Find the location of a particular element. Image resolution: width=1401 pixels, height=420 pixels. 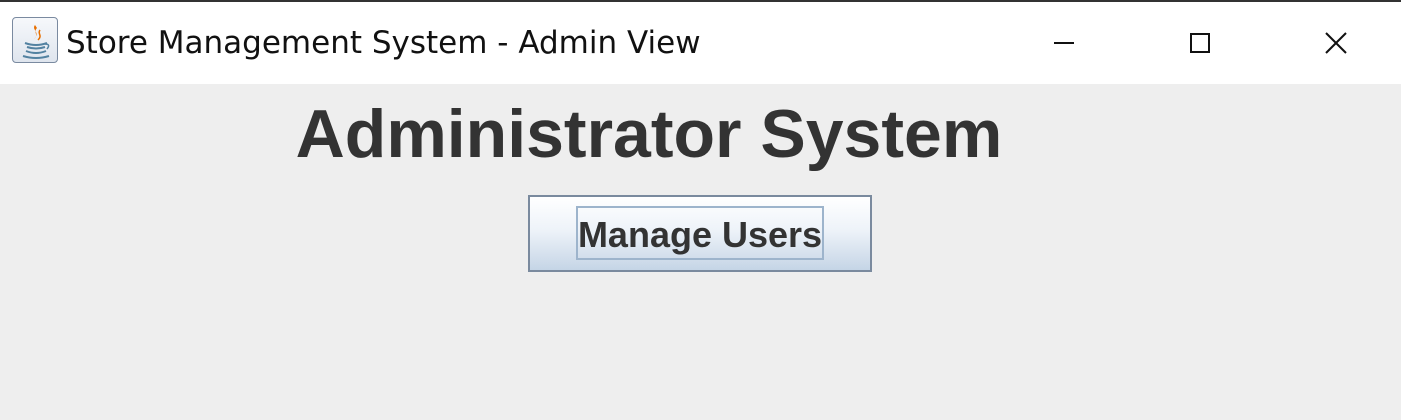

maximize-button is located at coordinates (1200, 43).